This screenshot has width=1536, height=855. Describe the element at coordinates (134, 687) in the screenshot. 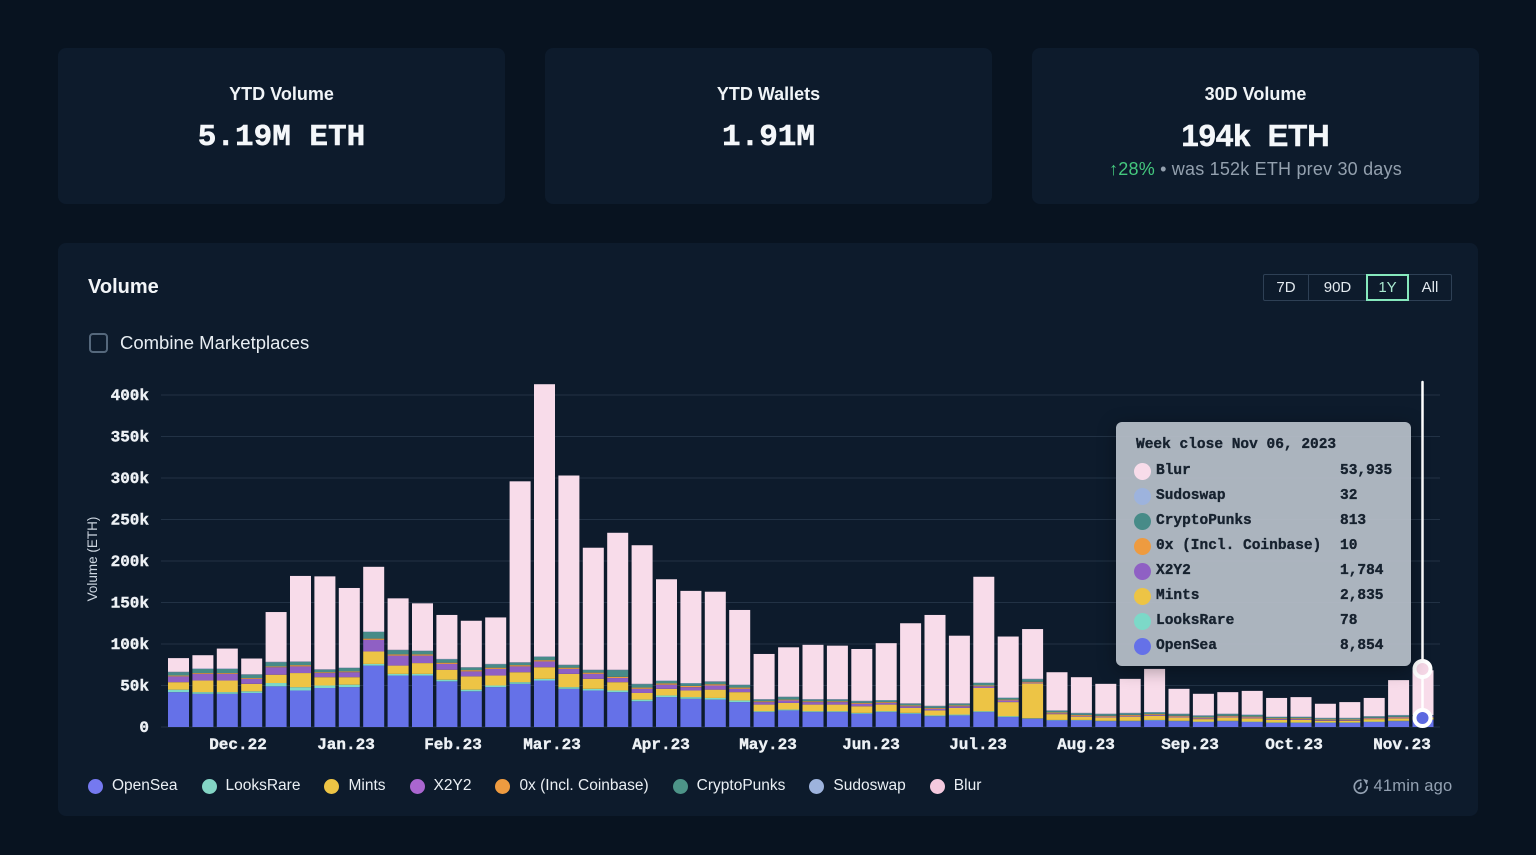

I see `svg-text: 50k` at that location.